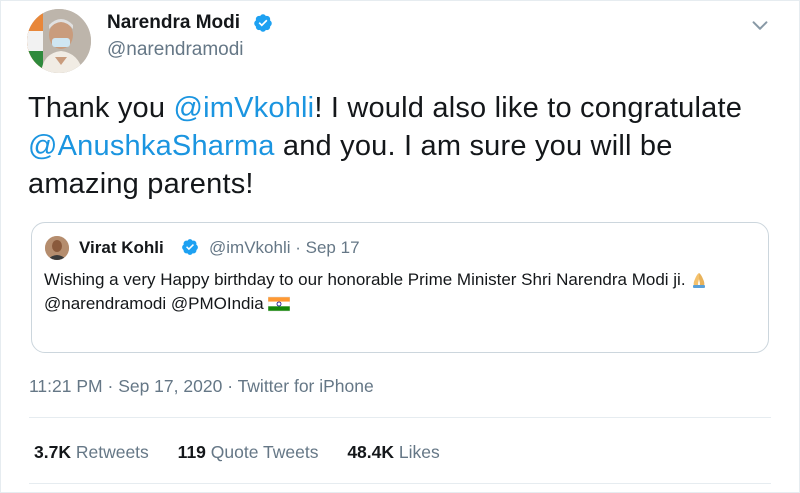 The width and height of the screenshot is (800, 493). Describe the element at coordinates (57, 248) in the screenshot. I see `quoted-author-avatar` at that location.